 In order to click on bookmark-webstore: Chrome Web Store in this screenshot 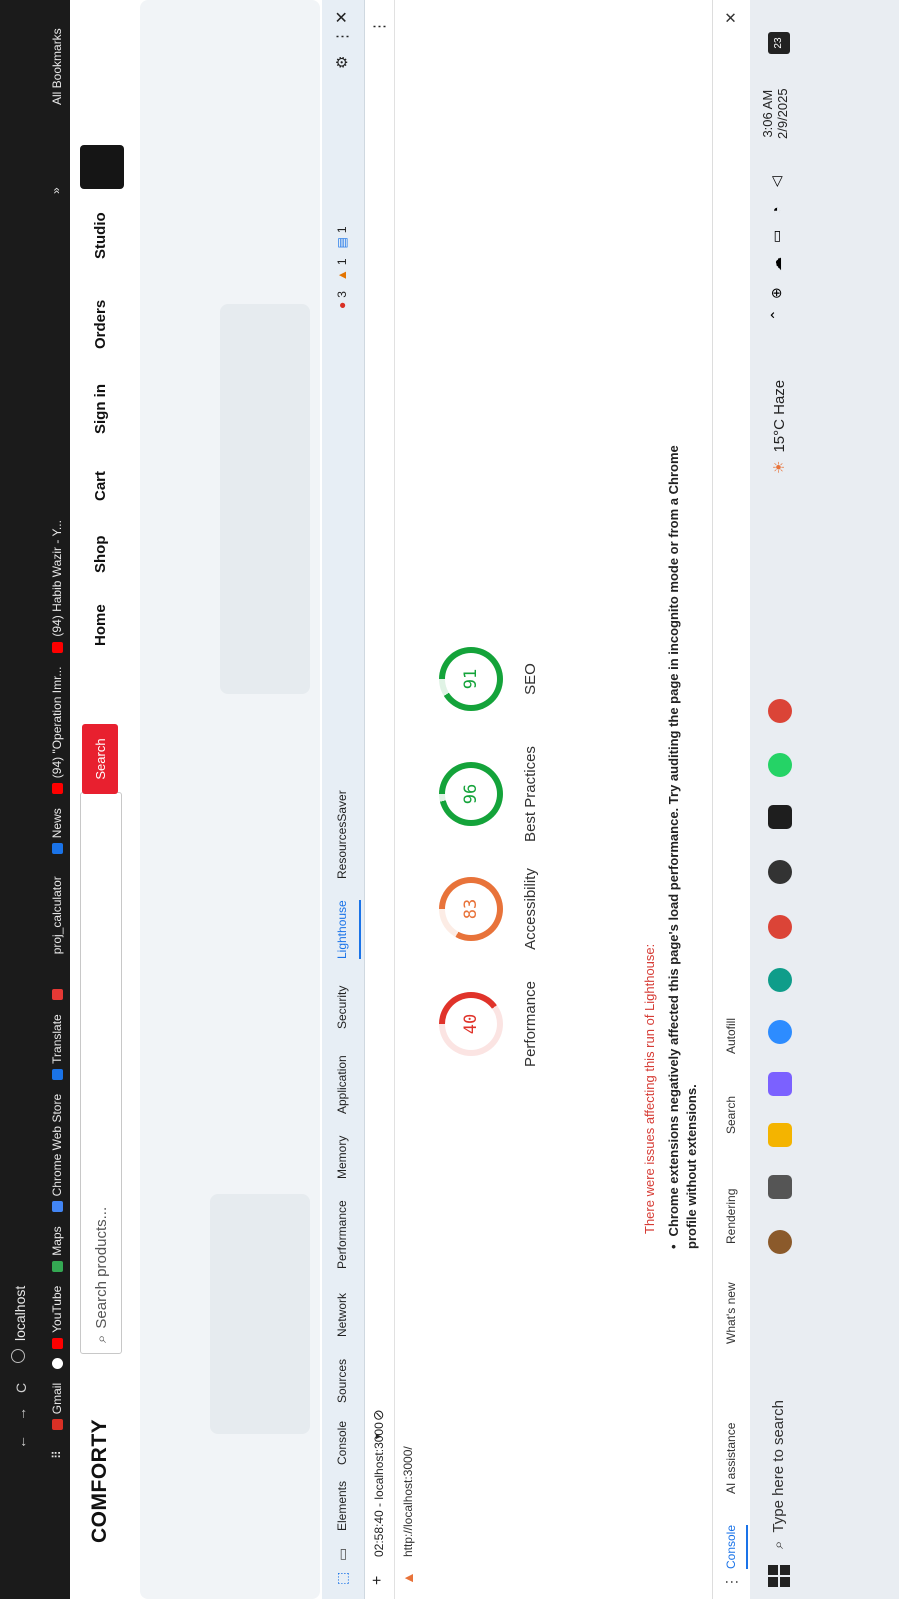, I will do `click(57, 1153)`.